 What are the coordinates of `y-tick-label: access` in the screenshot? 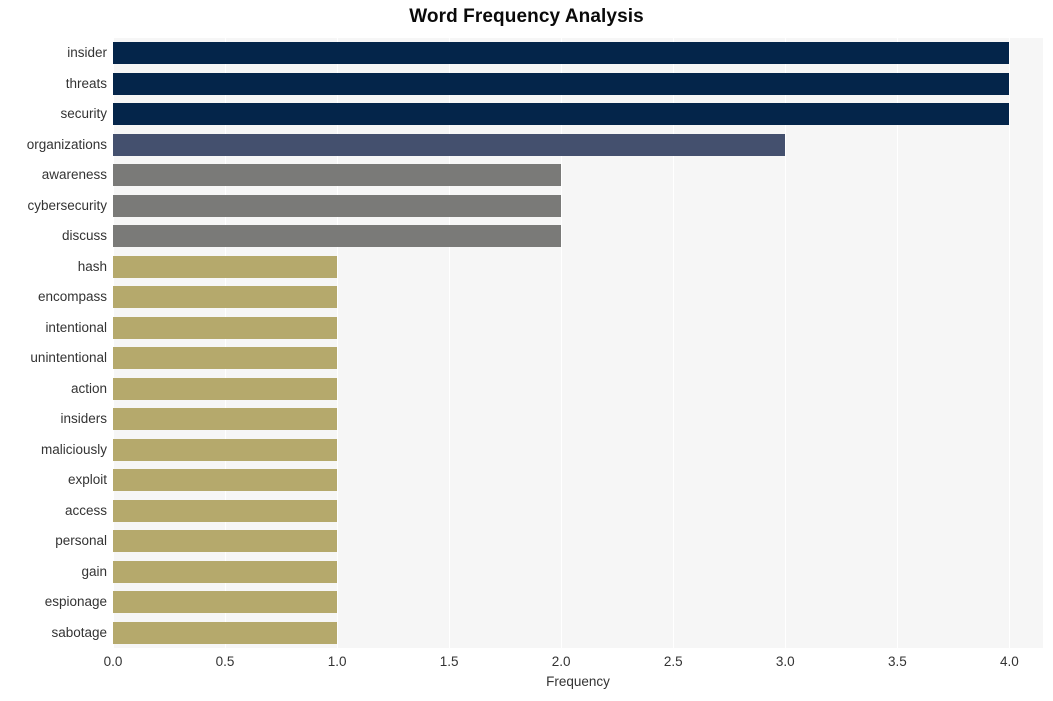 It's located at (85, 510).